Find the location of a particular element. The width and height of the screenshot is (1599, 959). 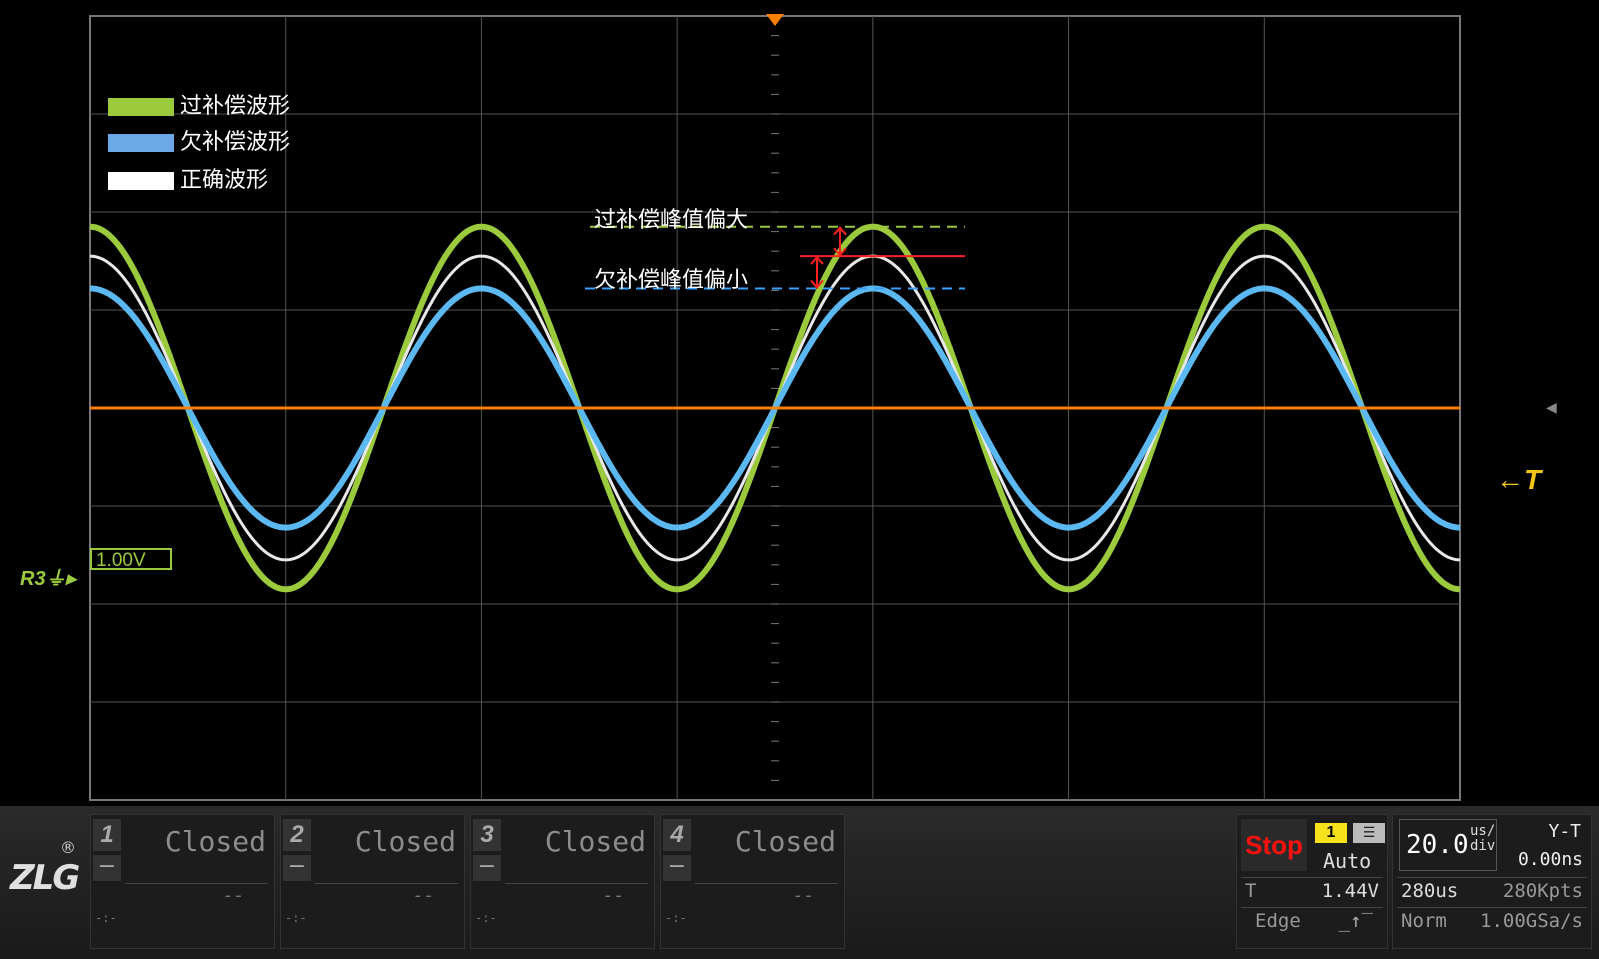

brand-logo: ZLG is located at coordinates (45, 878).